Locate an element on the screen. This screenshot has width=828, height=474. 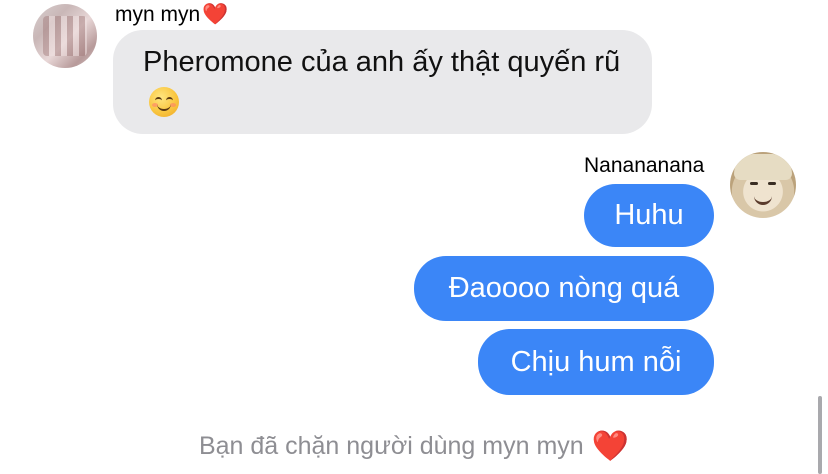
outgoing-message-text: Chịu hum nỗi is located at coordinates (596, 361).